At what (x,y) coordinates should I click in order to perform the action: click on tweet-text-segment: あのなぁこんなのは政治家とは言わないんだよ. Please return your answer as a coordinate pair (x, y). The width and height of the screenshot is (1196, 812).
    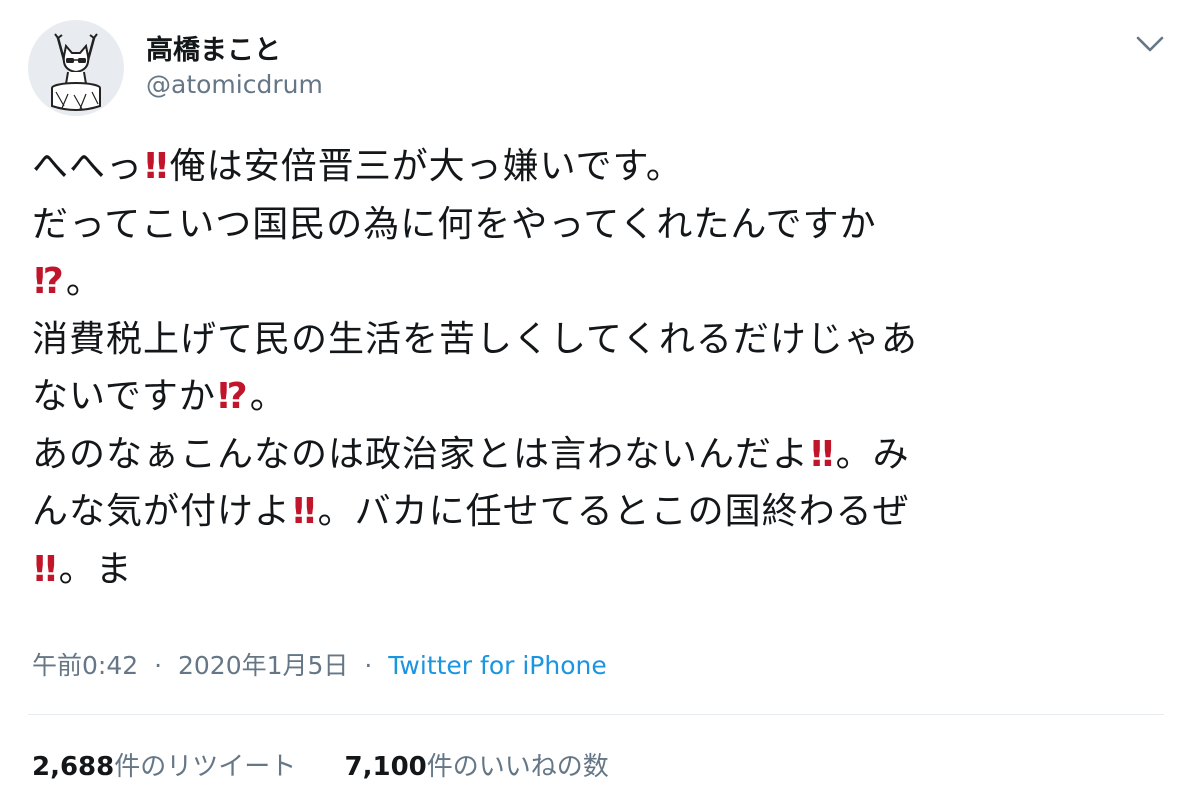
    Looking at the image, I should click on (421, 454).